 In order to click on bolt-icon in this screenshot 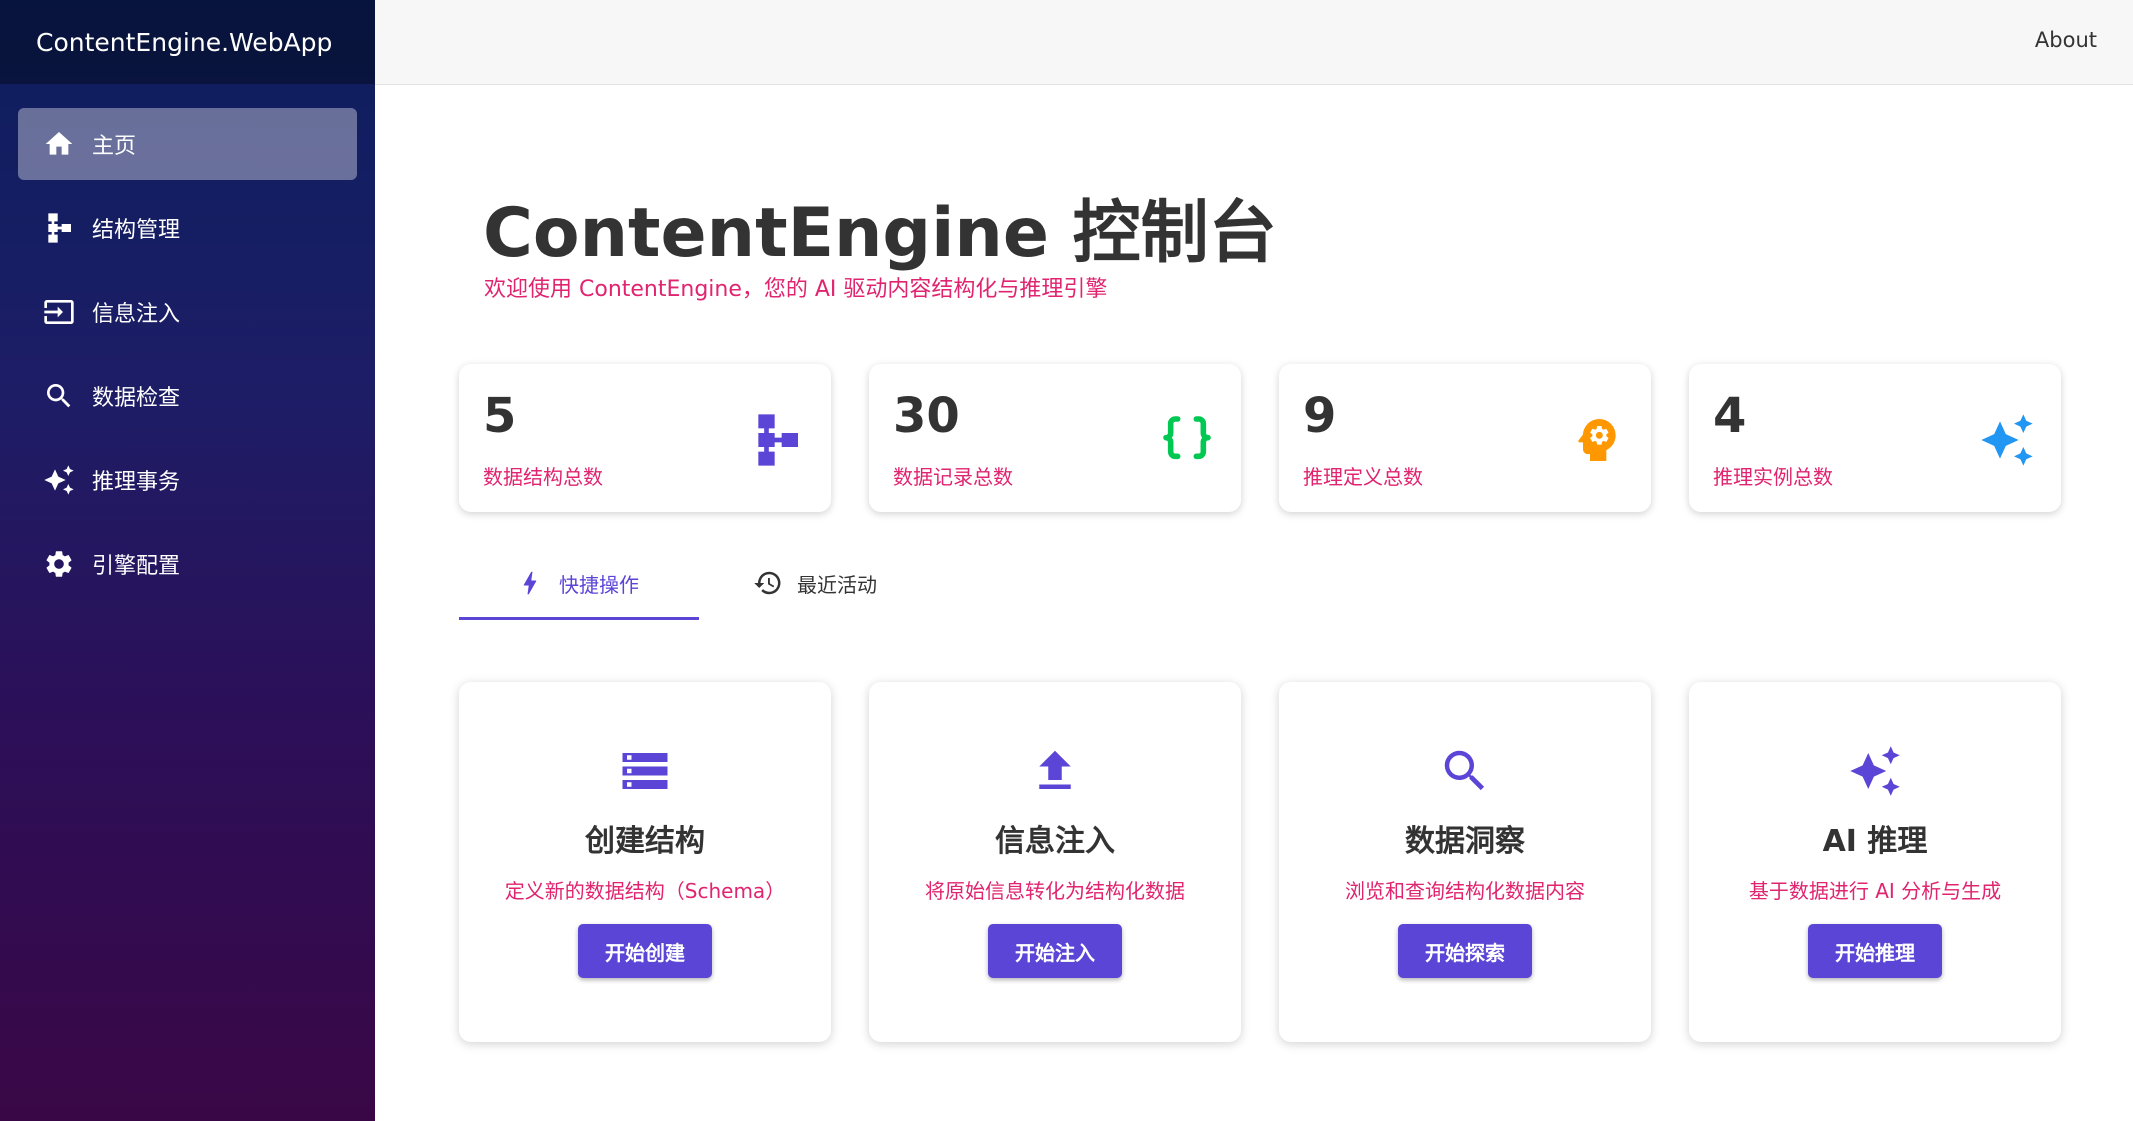, I will do `click(530, 583)`.